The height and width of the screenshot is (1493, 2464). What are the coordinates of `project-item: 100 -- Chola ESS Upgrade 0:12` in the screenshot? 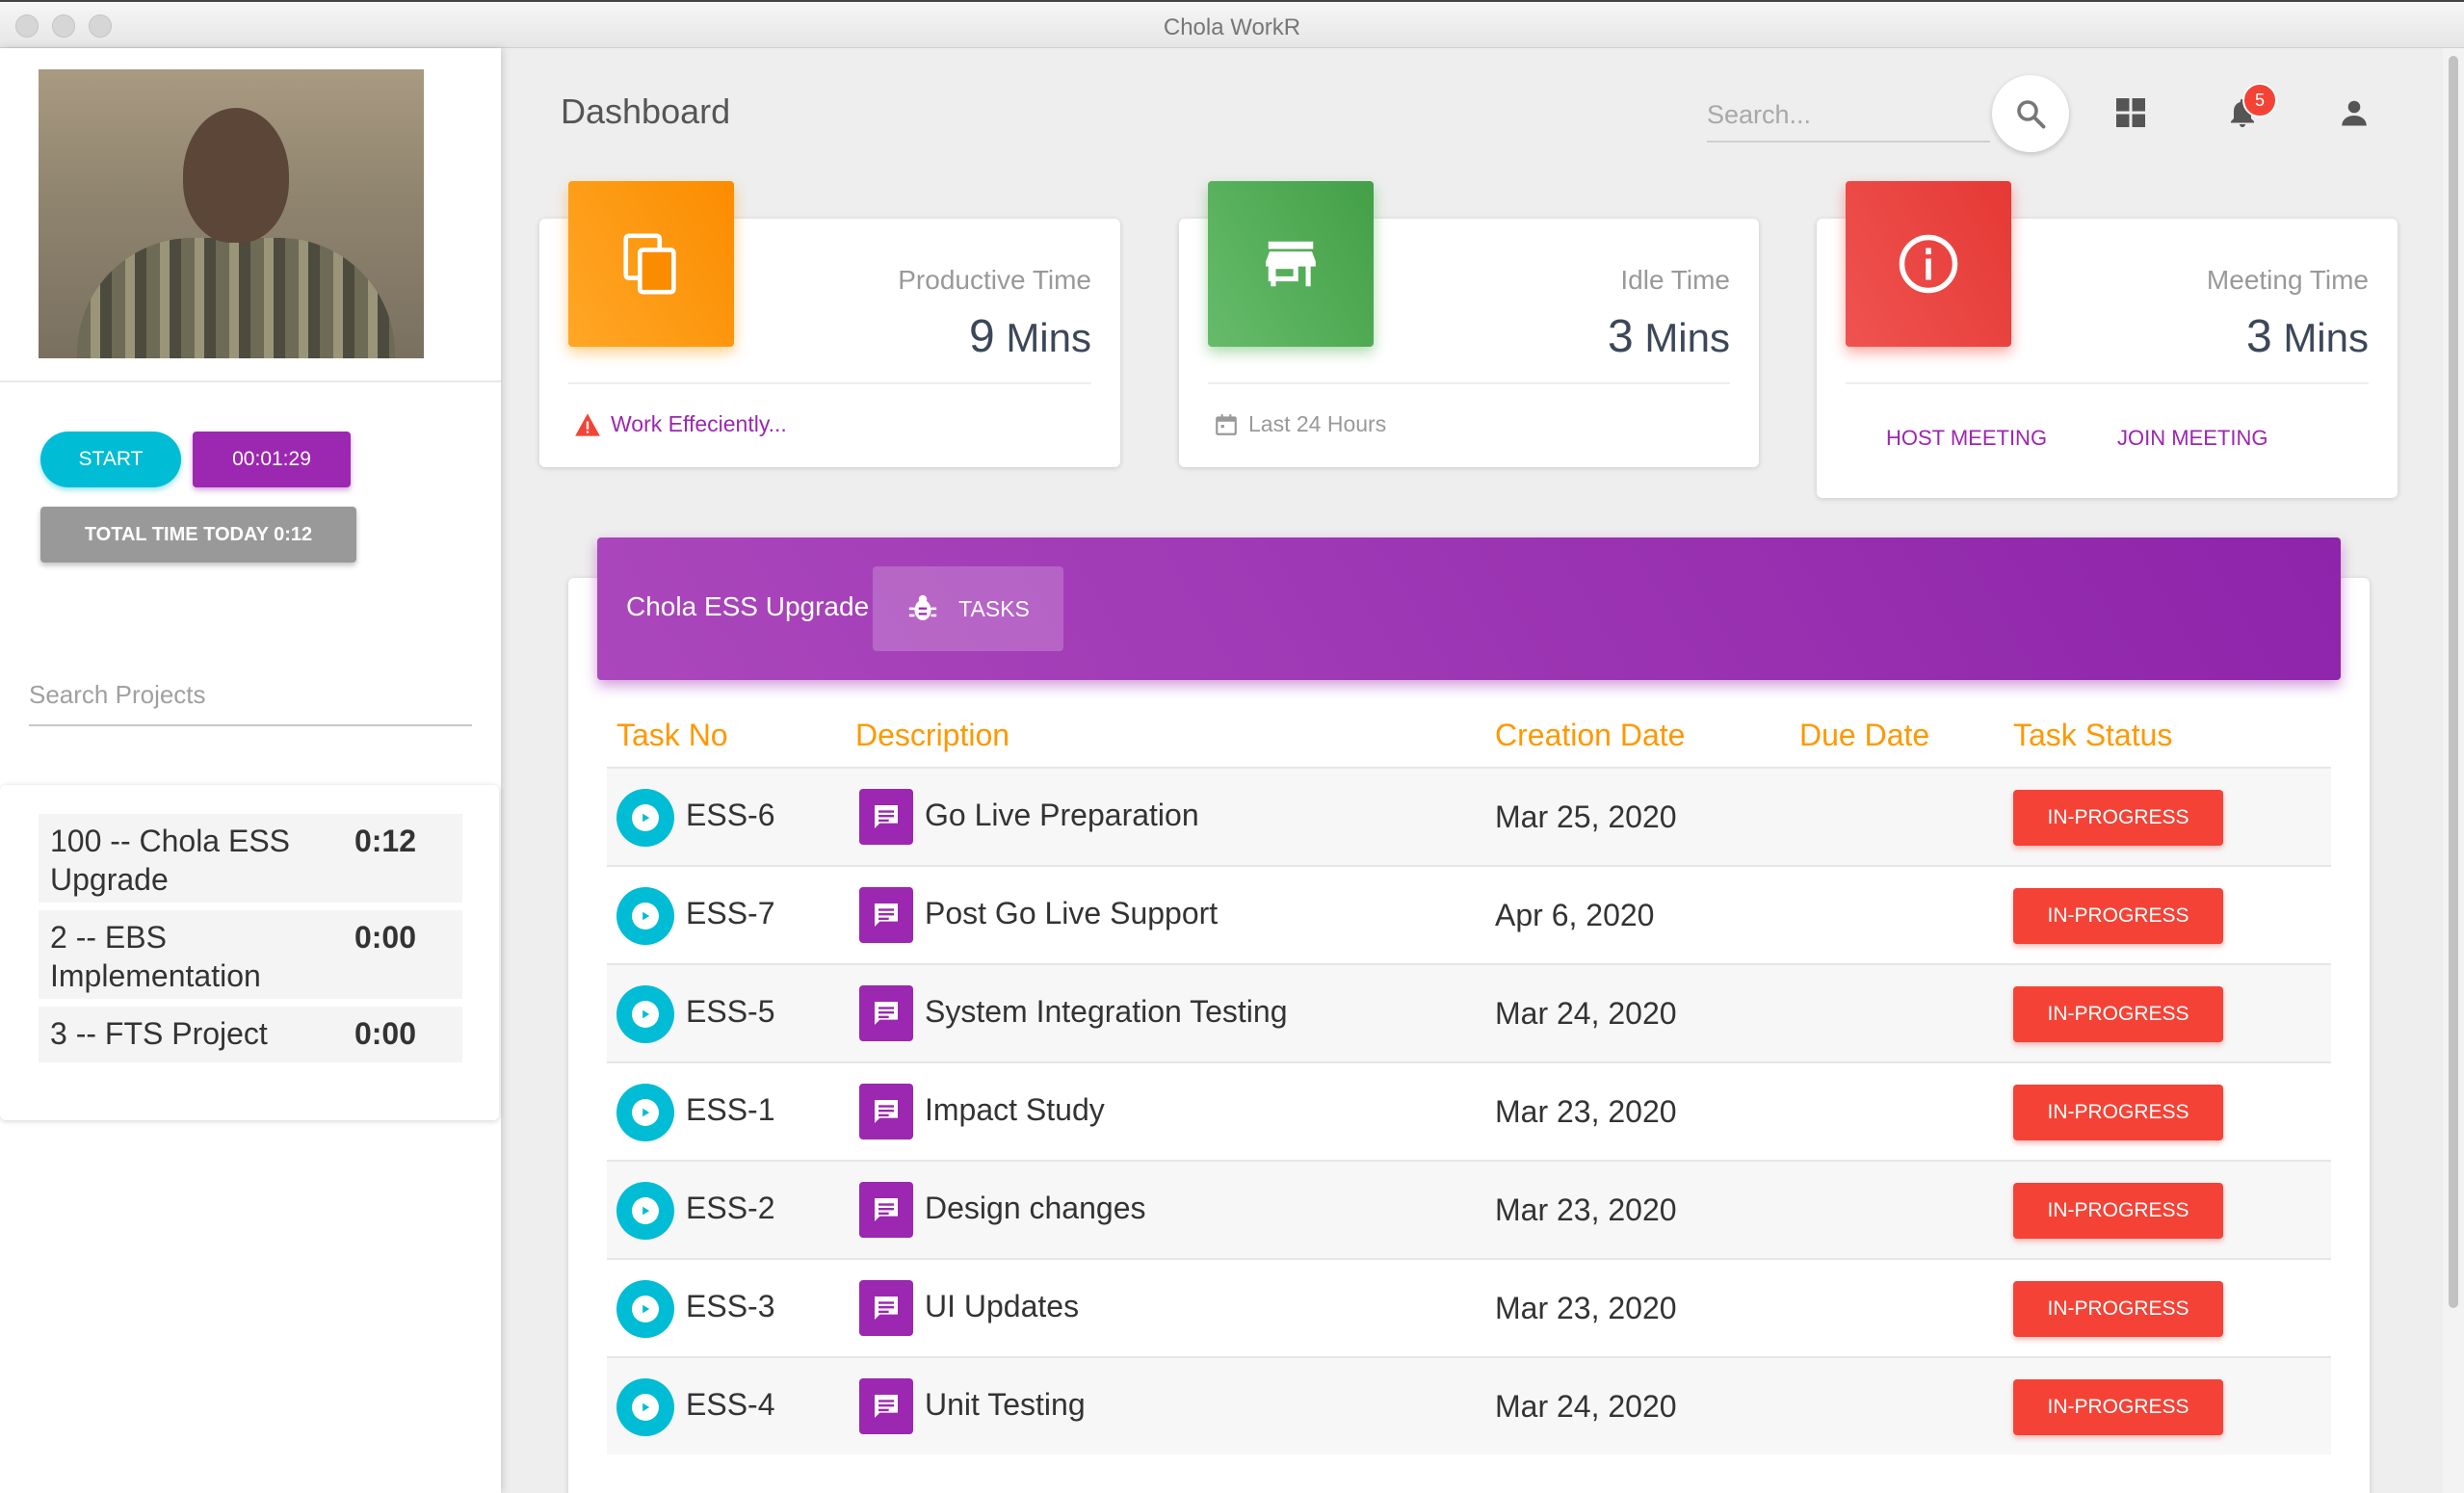 It's located at (250, 859).